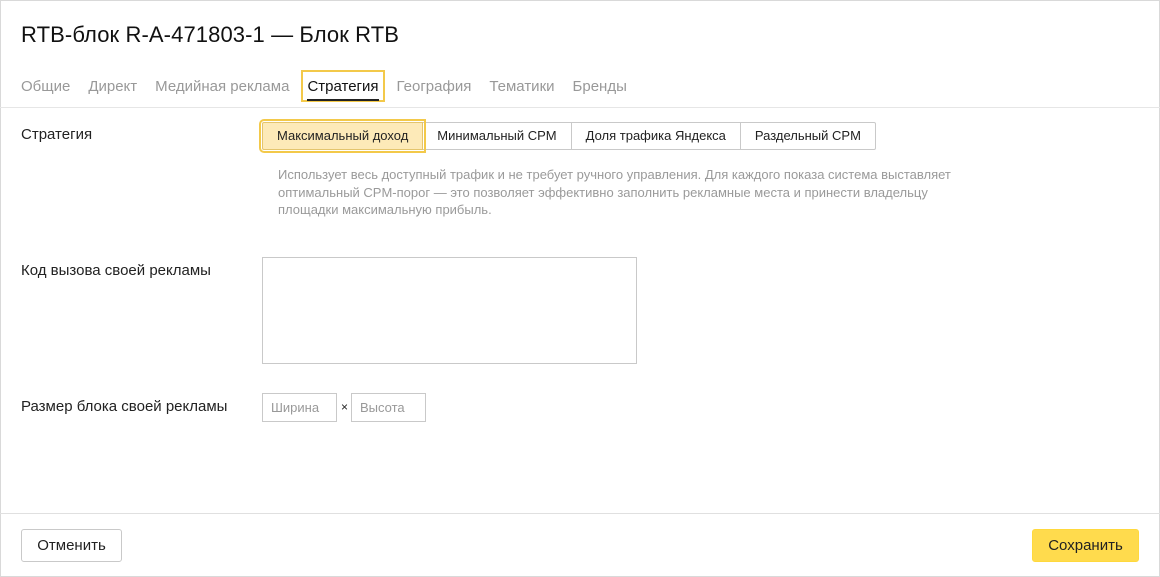 This screenshot has height=577, width=1160. What do you see at coordinates (434, 86) in the screenshot?
I see `tab-geography: География` at bounding box center [434, 86].